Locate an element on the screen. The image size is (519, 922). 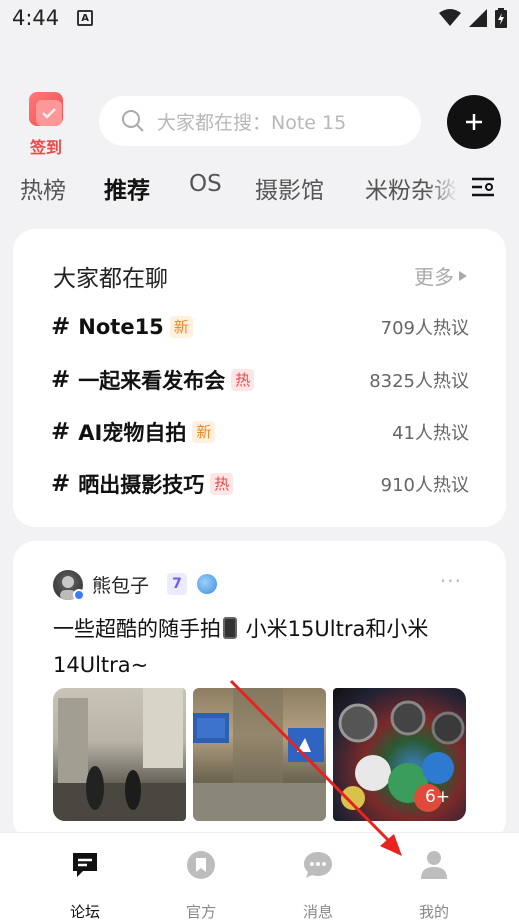
status-bar: 4:44 A is located at coordinates (259, 18).